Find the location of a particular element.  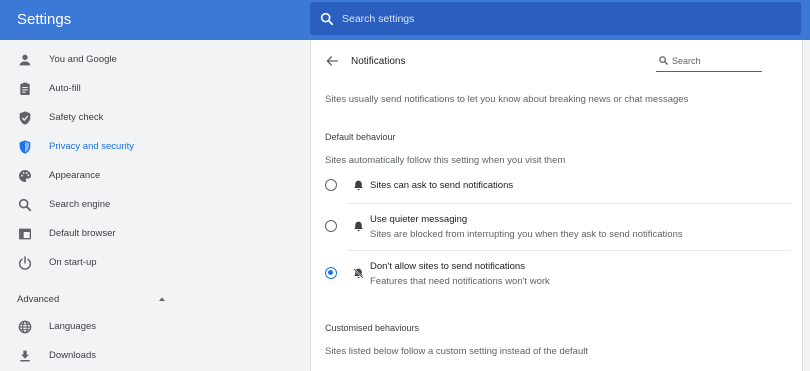

app-header: Settings is located at coordinates (405, 20).